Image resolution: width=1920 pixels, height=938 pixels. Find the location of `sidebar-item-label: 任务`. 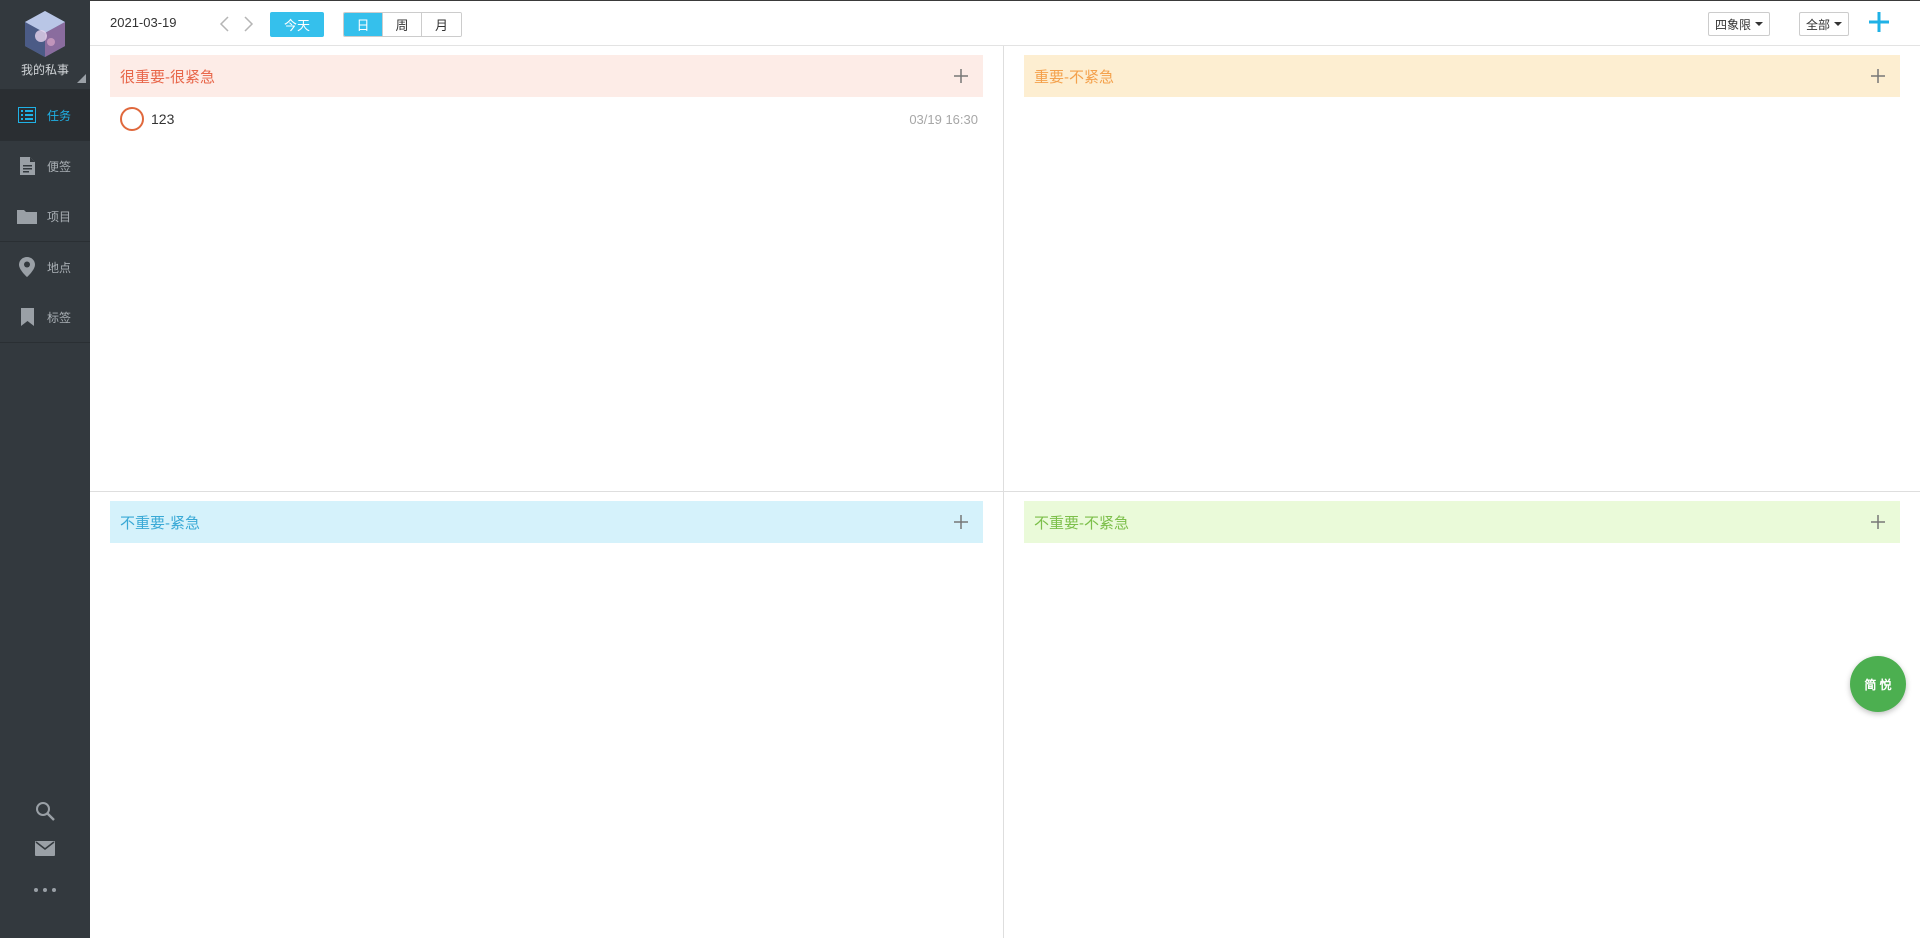

sidebar-item-label: 任务 is located at coordinates (59, 115).